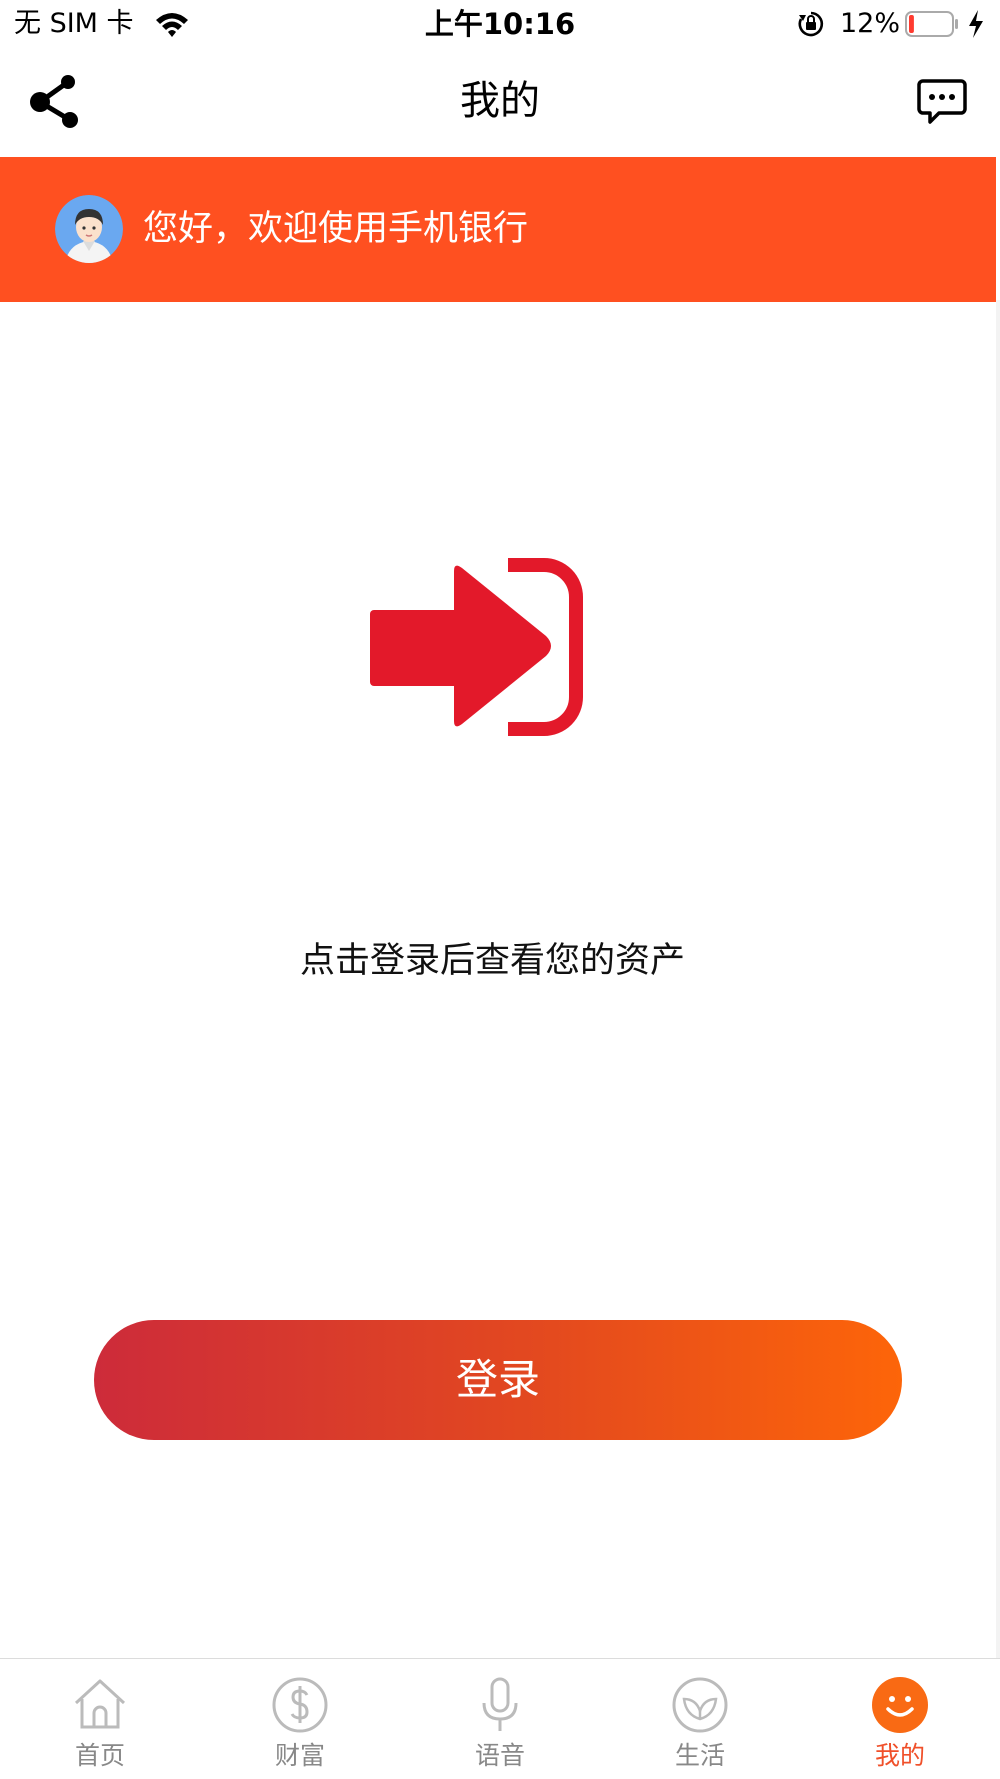 The width and height of the screenshot is (1000, 1779). I want to click on tab-mine: 我的, so click(900, 1719).